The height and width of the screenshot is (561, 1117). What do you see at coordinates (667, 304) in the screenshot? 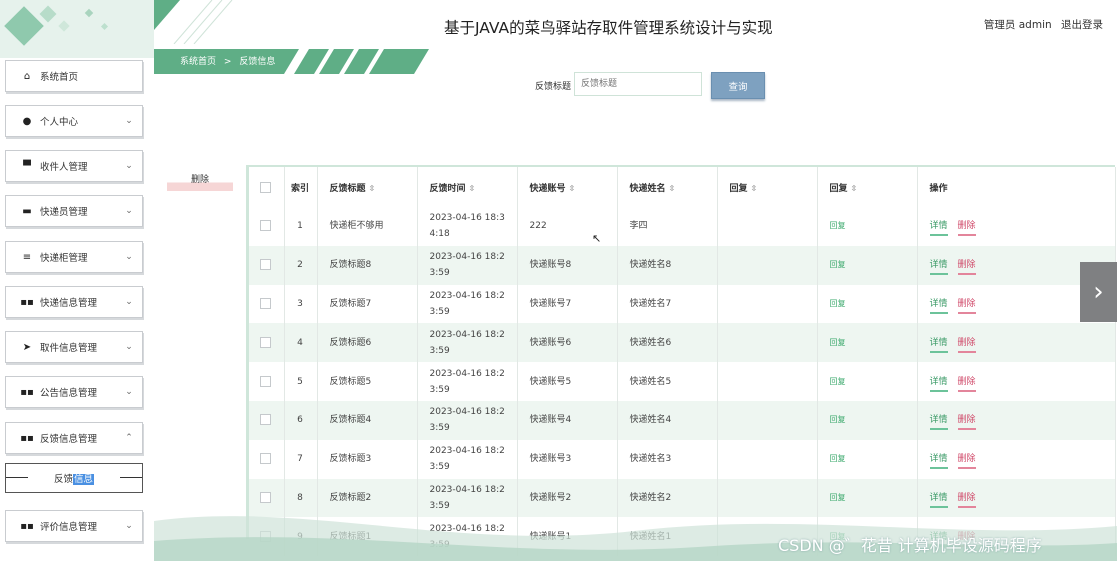
I see `cell-name: 快递姓名7` at bounding box center [667, 304].